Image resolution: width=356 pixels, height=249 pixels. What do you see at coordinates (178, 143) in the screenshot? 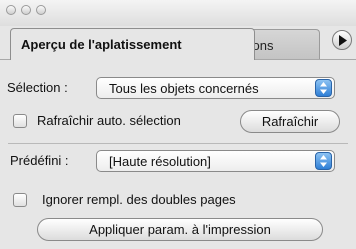
I see `section-divider` at bounding box center [178, 143].